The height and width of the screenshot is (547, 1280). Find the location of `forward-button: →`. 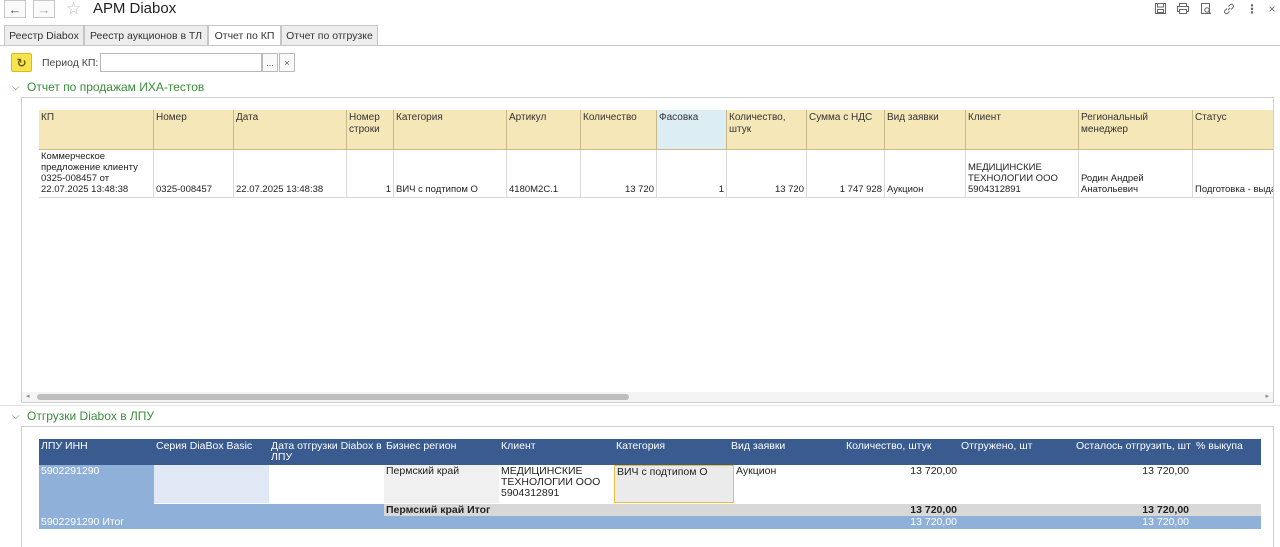

forward-button: → is located at coordinates (44, 9).